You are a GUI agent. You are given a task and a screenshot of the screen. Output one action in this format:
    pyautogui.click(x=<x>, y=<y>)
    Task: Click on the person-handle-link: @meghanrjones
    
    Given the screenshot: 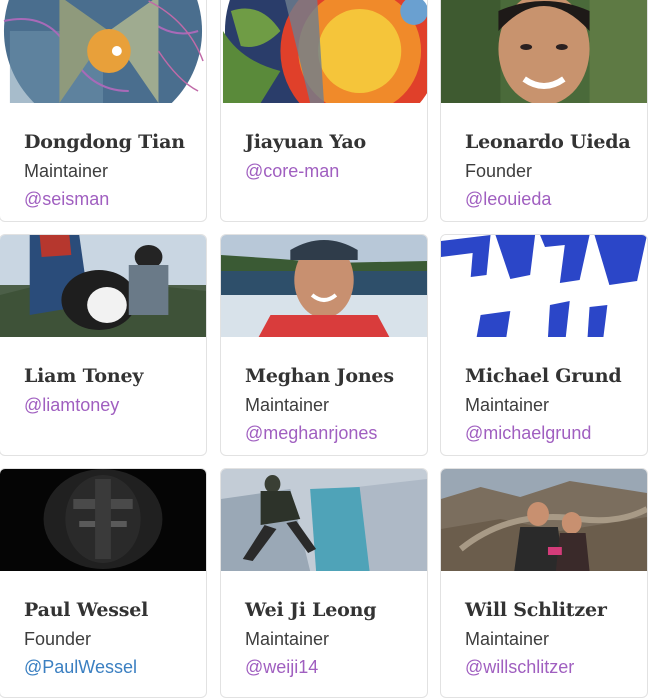 What is the action you would take?
    pyautogui.click(x=311, y=433)
    